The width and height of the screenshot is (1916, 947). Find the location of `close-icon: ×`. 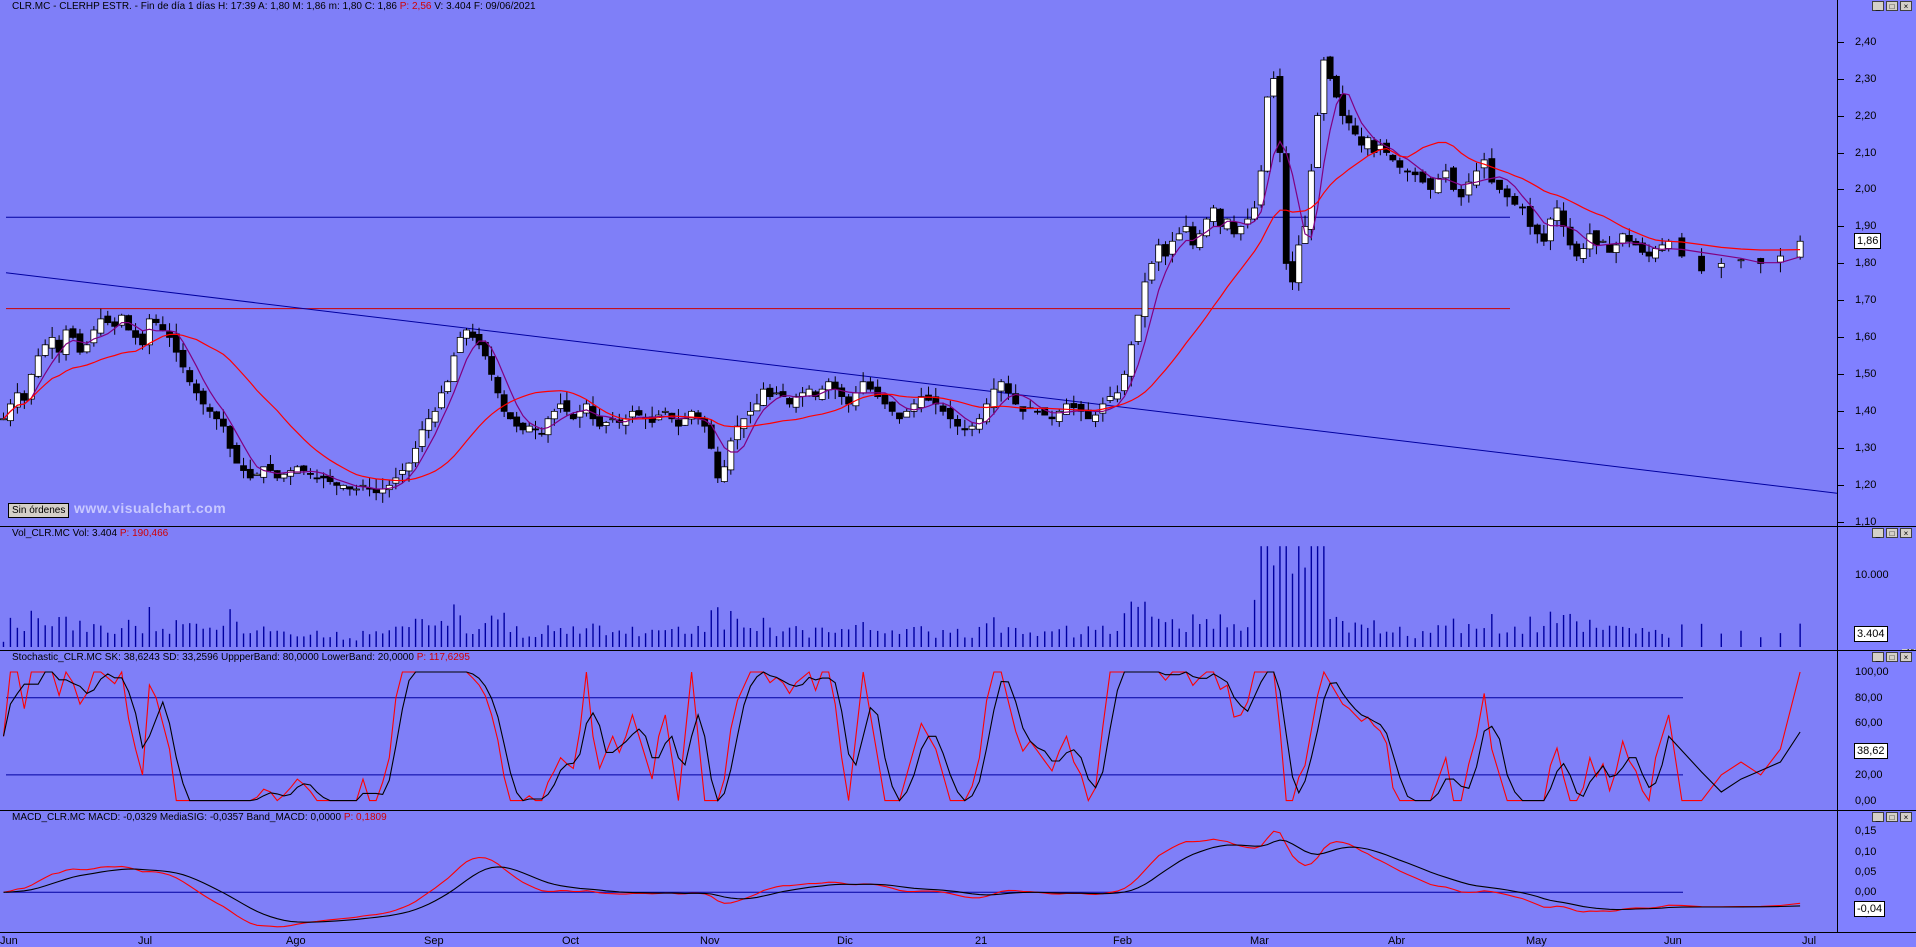

close-icon: × is located at coordinates (1906, 533).